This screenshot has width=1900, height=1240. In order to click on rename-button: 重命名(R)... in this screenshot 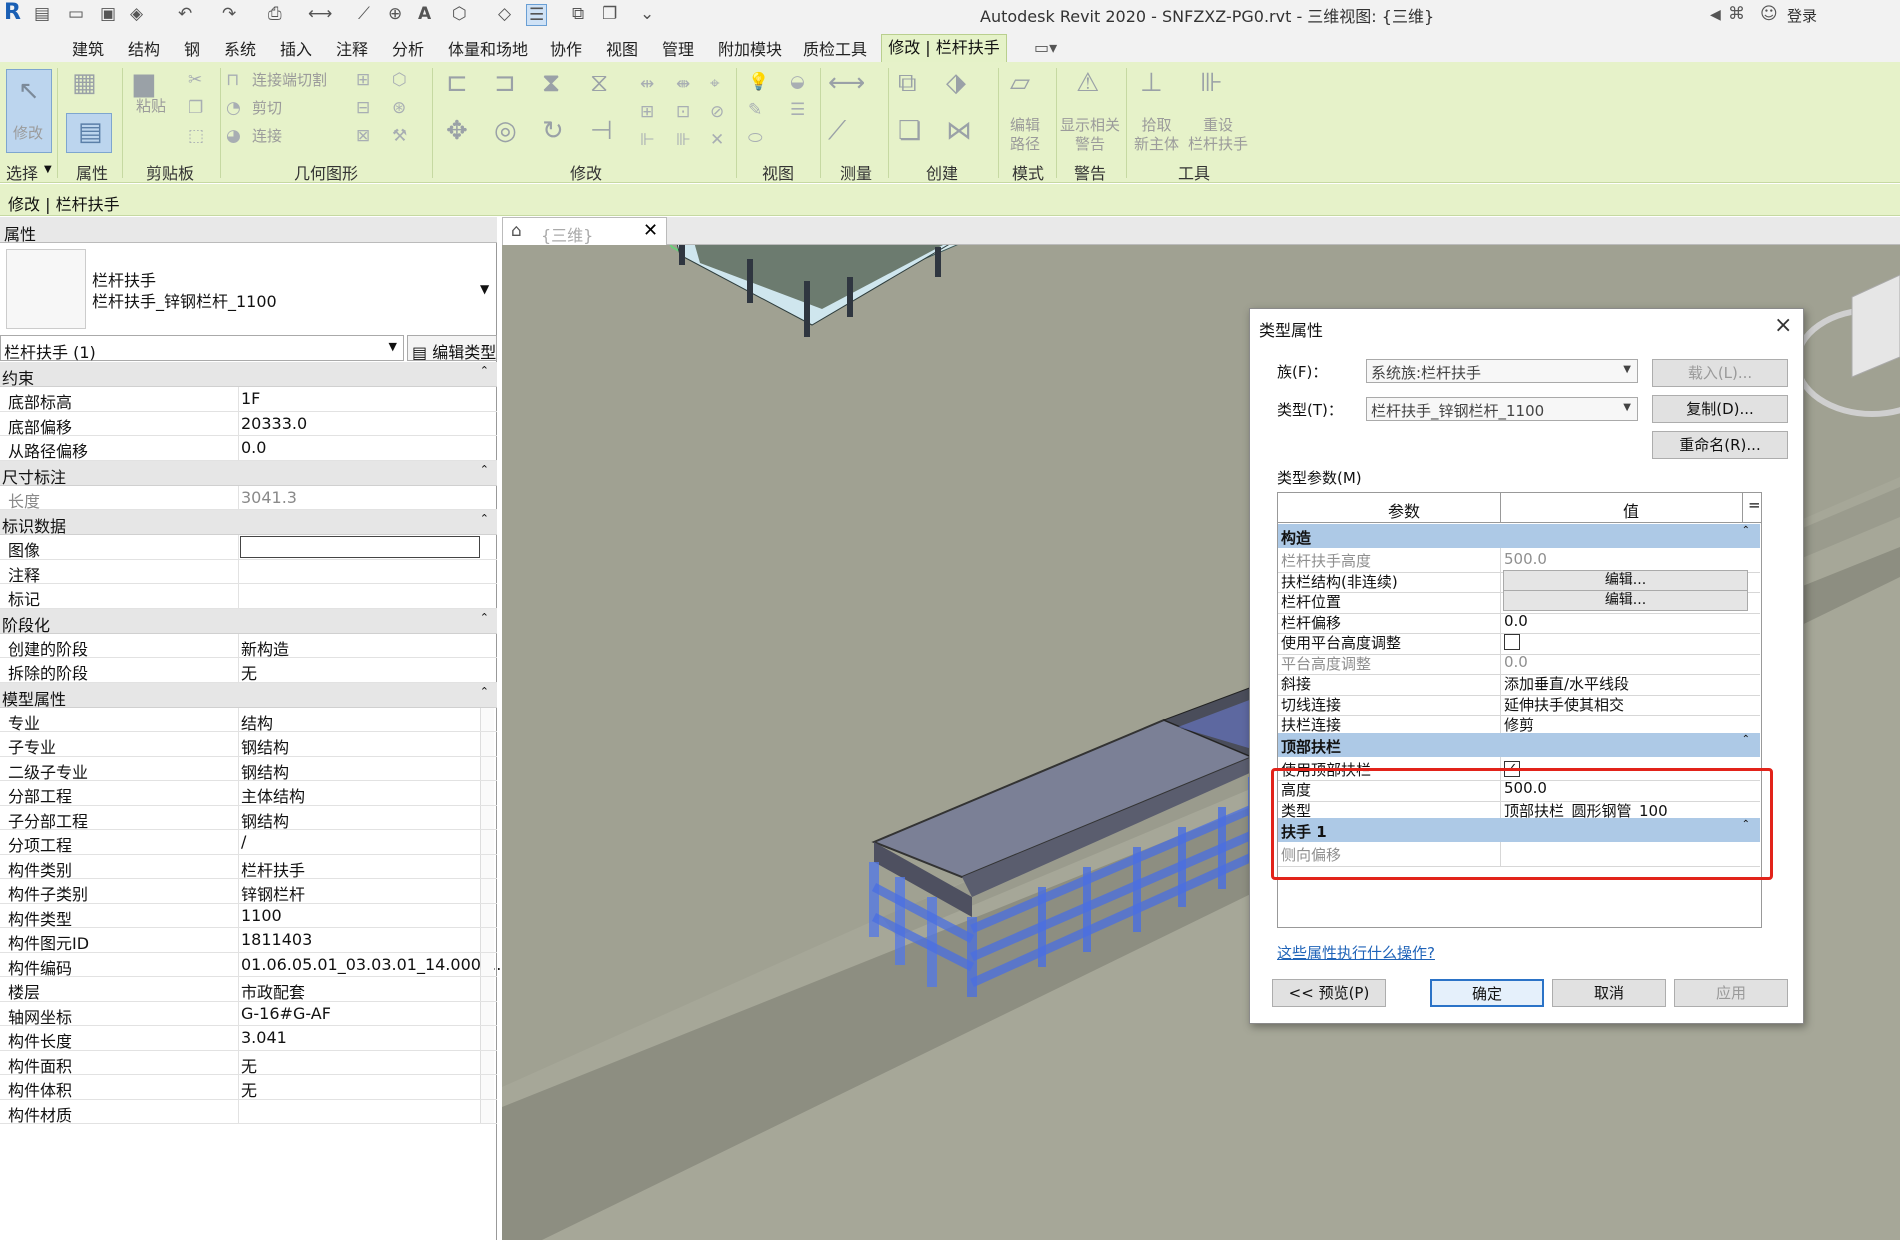, I will do `click(1720, 445)`.